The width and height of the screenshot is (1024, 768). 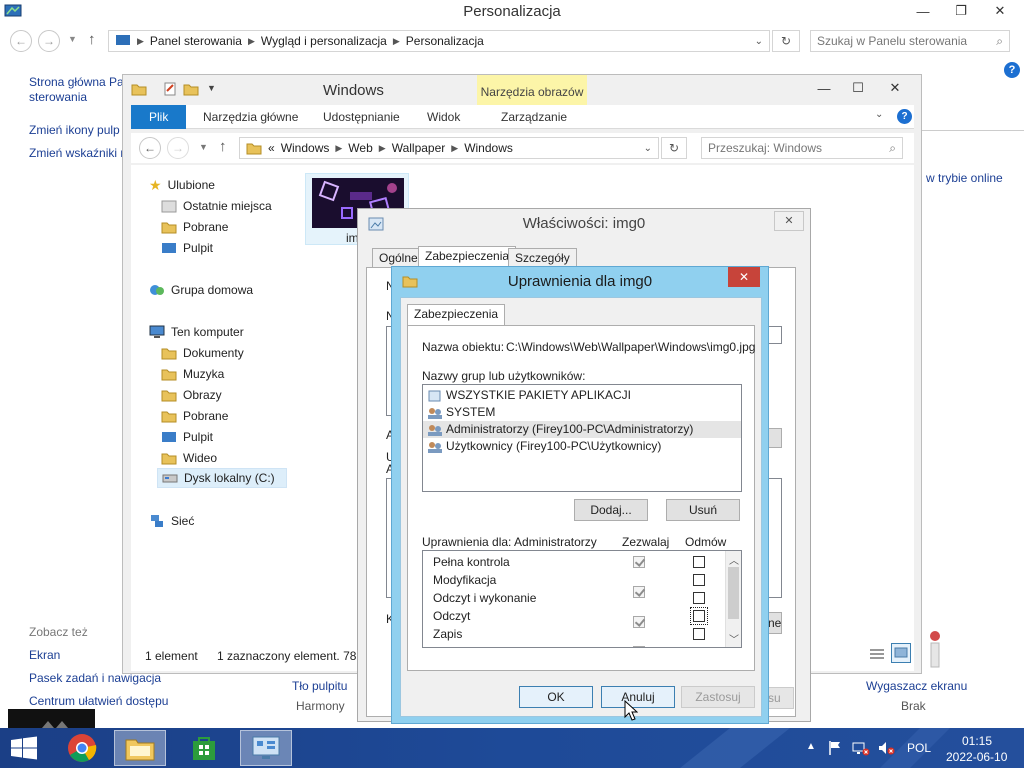 I want to click on display-link: Ekran, so click(x=44, y=655).